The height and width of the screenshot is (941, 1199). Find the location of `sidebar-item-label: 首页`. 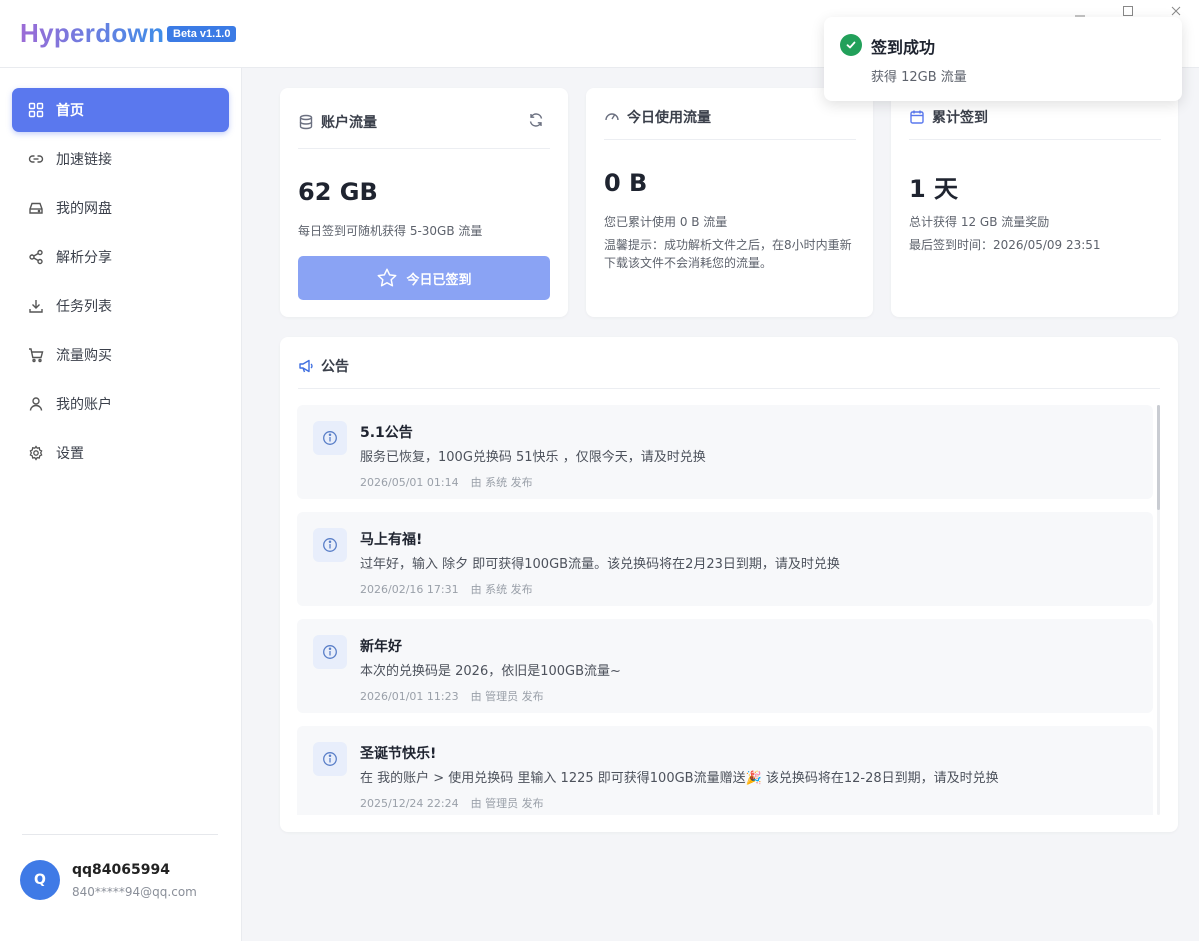

sidebar-item-label: 首页 is located at coordinates (70, 111).